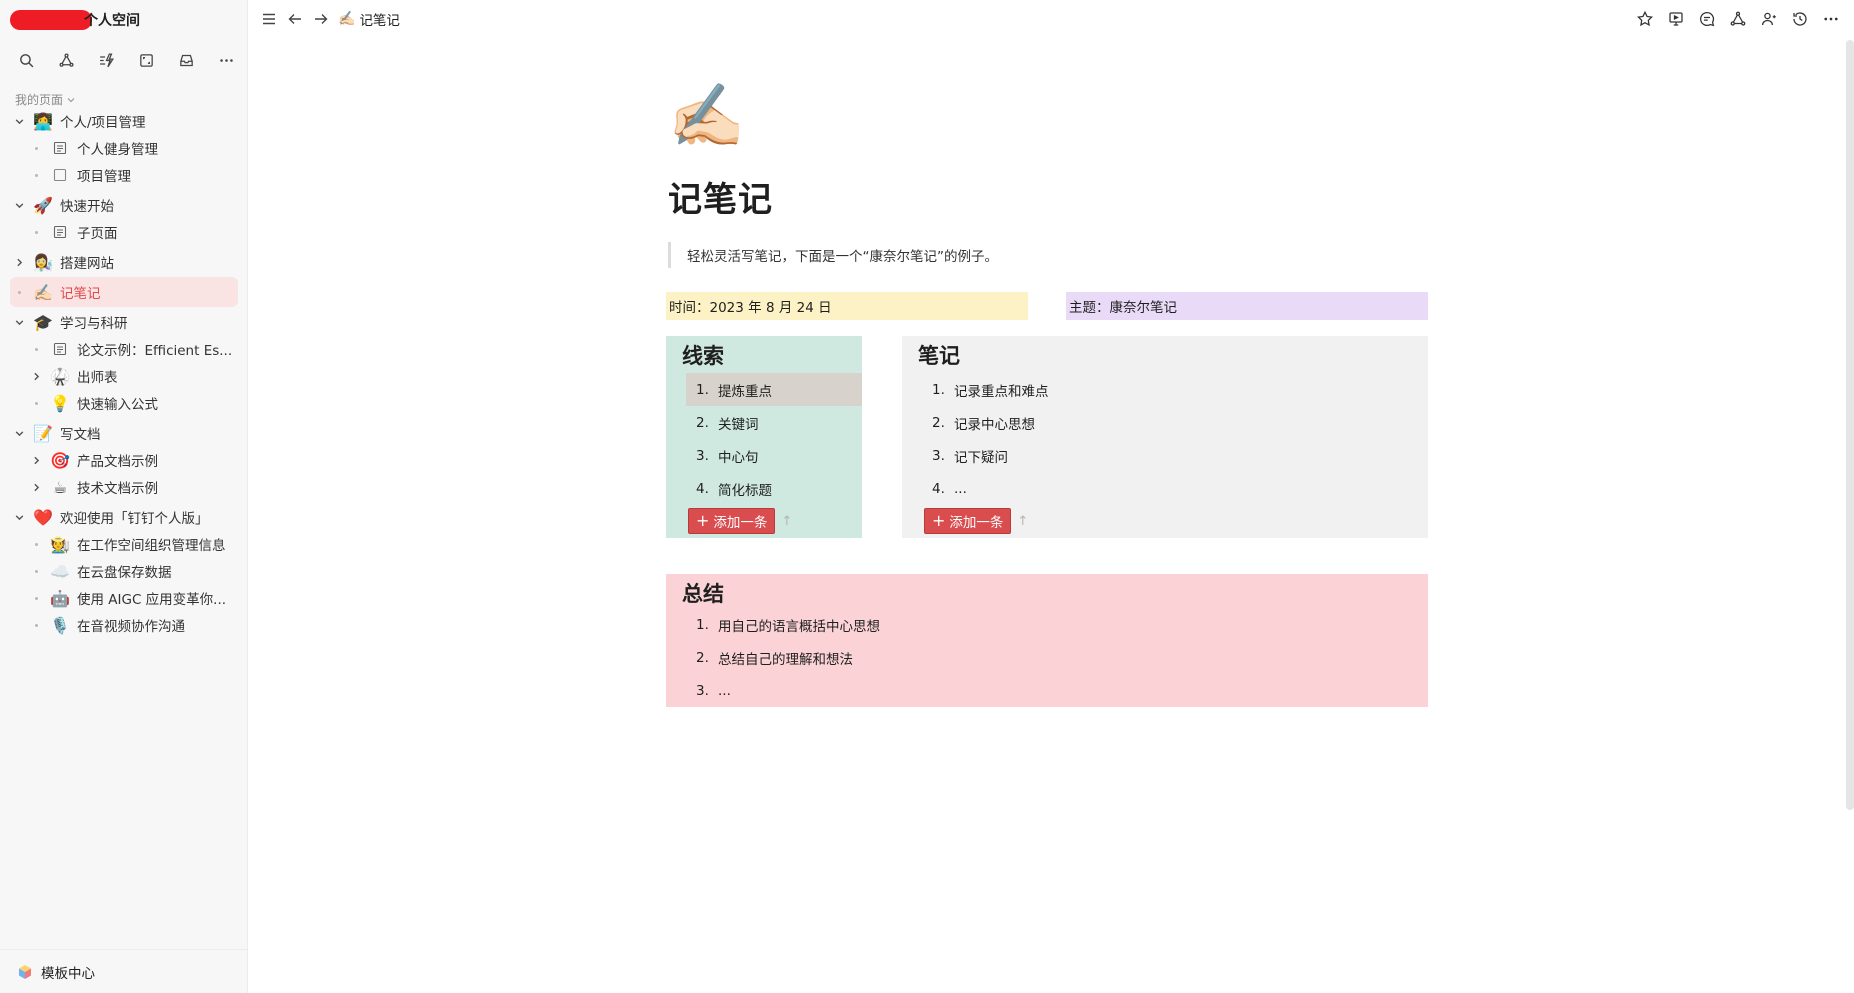 The height and width of the screenshot is (993, 1854). I want to click on add-note-button: + 添加一条, so click(968, 521).